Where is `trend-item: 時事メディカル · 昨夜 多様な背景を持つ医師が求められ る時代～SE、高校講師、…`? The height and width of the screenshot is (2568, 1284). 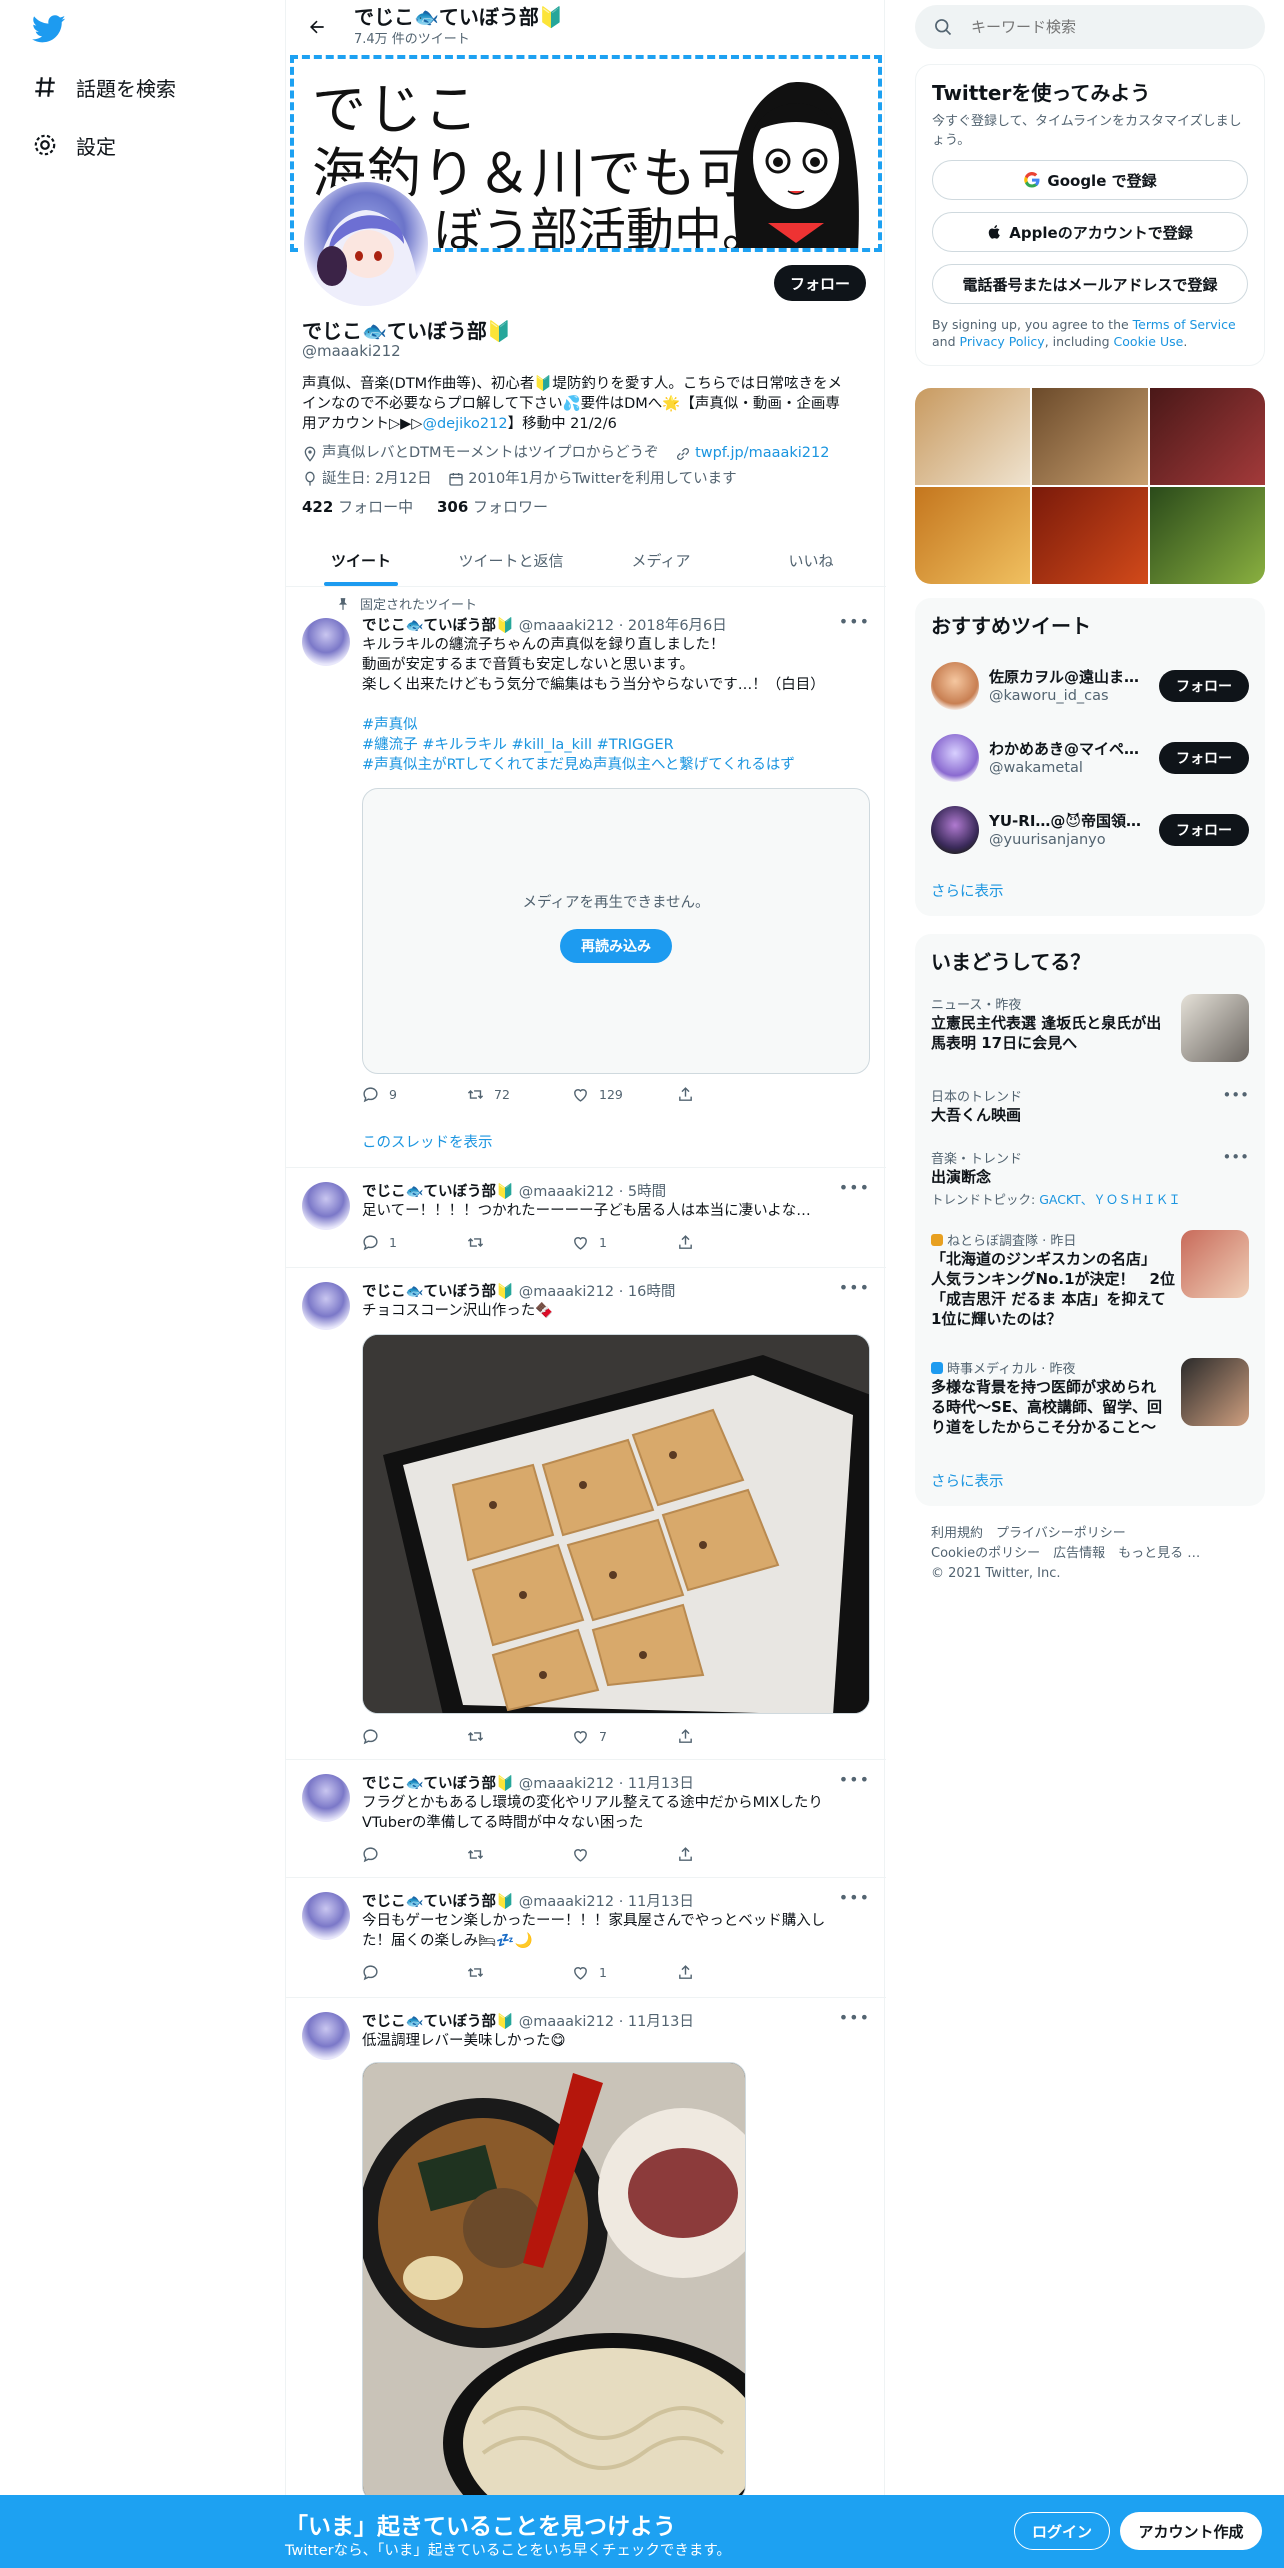
trend-item: 時事メディカル · 昨夜 多様な背景を持つ医師が求められ る時代～SE、高校講師、… is located at coordinates (1090, 1403).